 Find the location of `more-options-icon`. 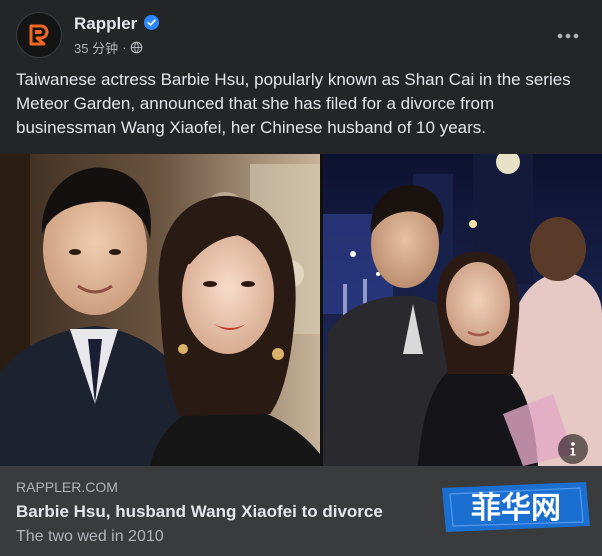

more-options-icon is located at coordinates (568, 36).